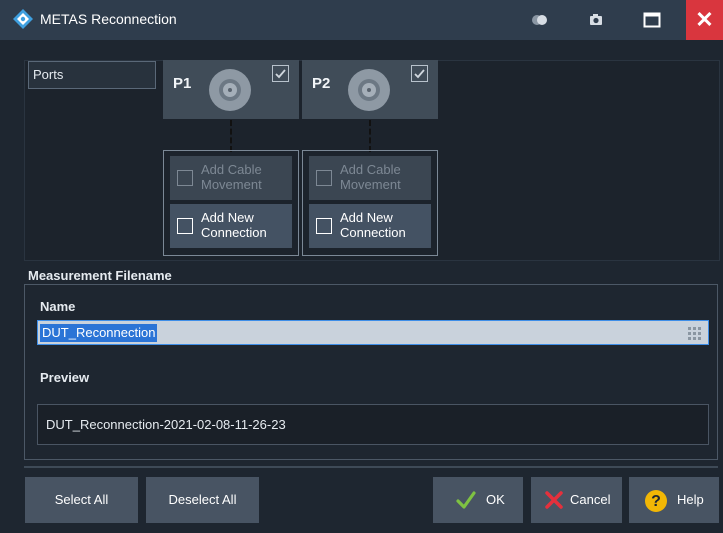 The height and width of the screenshot is (533, 723). Describe the element at coordinates (81, 500) in the screenshot. I see `select-all-button: Select All` at that location.